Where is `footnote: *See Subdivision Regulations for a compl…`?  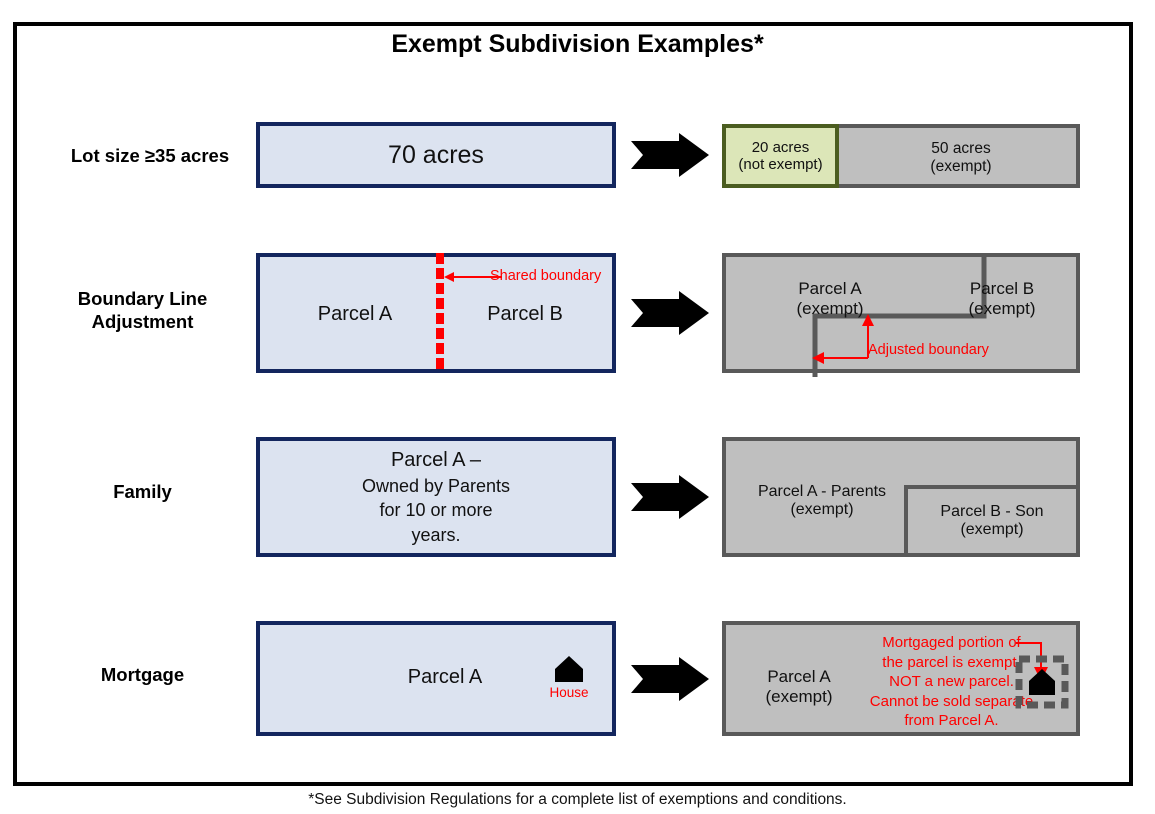
footnote: *See Subdivision Regulations for a compl… is located at coordinates (577, 799).